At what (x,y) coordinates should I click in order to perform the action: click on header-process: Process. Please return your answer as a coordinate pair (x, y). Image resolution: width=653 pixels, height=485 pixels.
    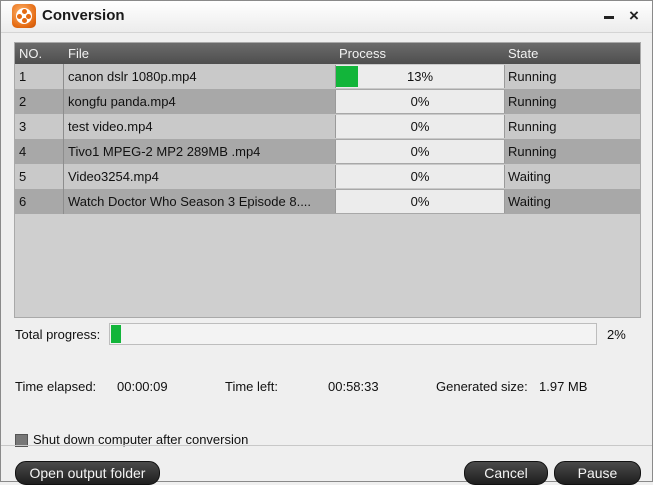
    Looking at the image, I should click on (362, 53).